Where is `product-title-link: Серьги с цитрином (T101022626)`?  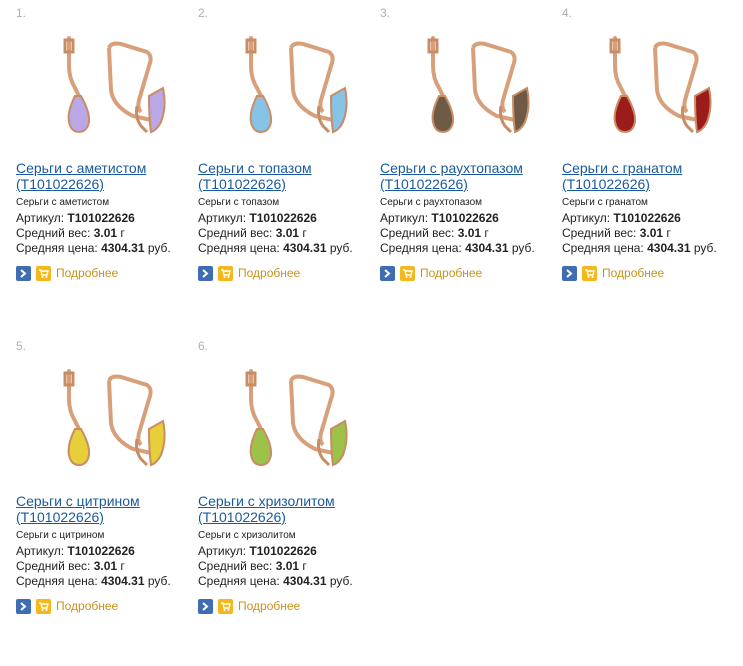 product-title-link: Серьги с цитрином (T101022626) is located at coordinates (106, 509).